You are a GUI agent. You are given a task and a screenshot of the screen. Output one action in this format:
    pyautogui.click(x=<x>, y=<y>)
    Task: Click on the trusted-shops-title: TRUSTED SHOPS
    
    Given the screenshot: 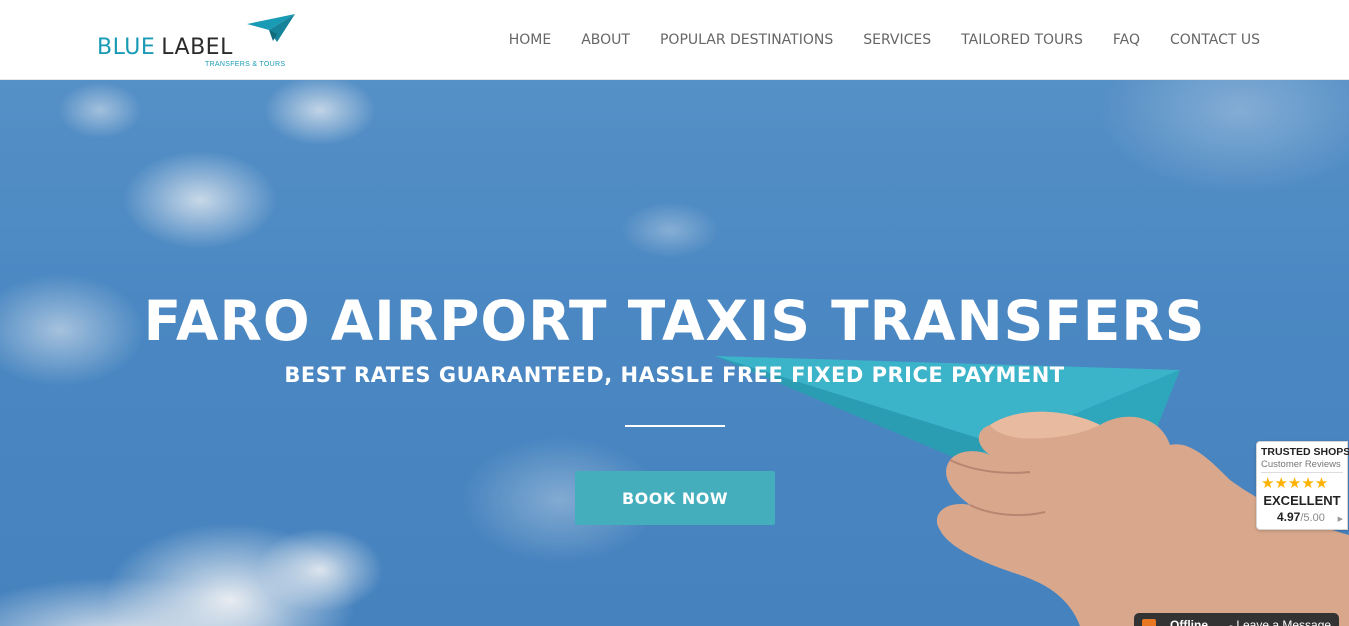 What is the action you would take?
    pyautogui.click(x=1305, y=452)
    